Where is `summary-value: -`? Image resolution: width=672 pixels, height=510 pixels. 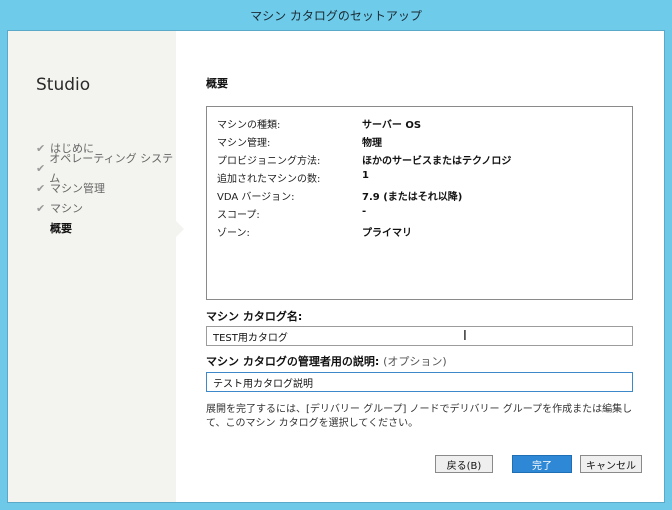
summary-value: - is located at coordinates (364, 211).